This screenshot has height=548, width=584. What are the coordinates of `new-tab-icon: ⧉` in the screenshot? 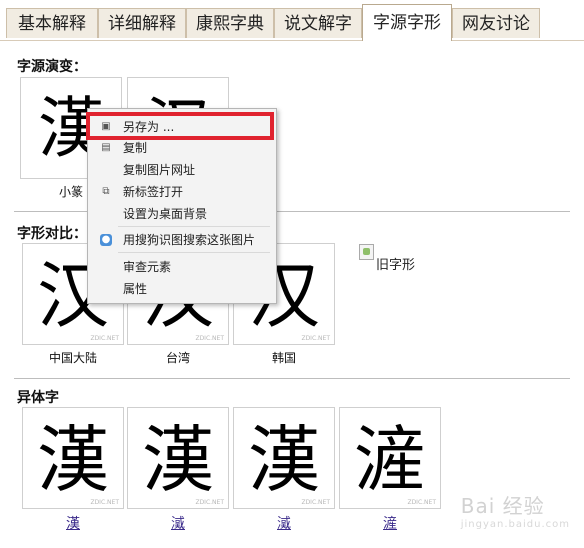 It's located at (106, 191).